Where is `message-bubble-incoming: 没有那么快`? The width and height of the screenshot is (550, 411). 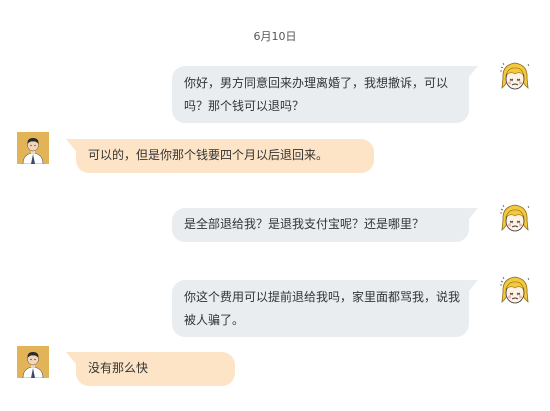 message-bubble-incoming: 没有那么快 is located at coordinates (150, 369).